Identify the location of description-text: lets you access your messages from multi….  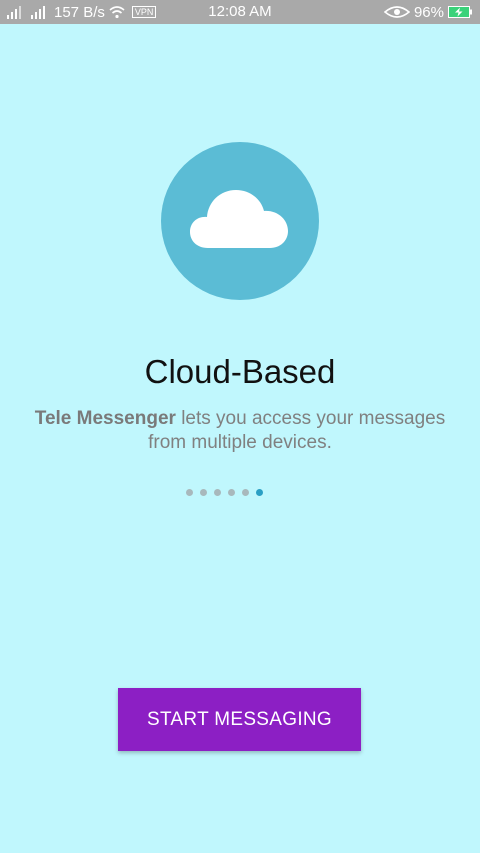
(297, 430).